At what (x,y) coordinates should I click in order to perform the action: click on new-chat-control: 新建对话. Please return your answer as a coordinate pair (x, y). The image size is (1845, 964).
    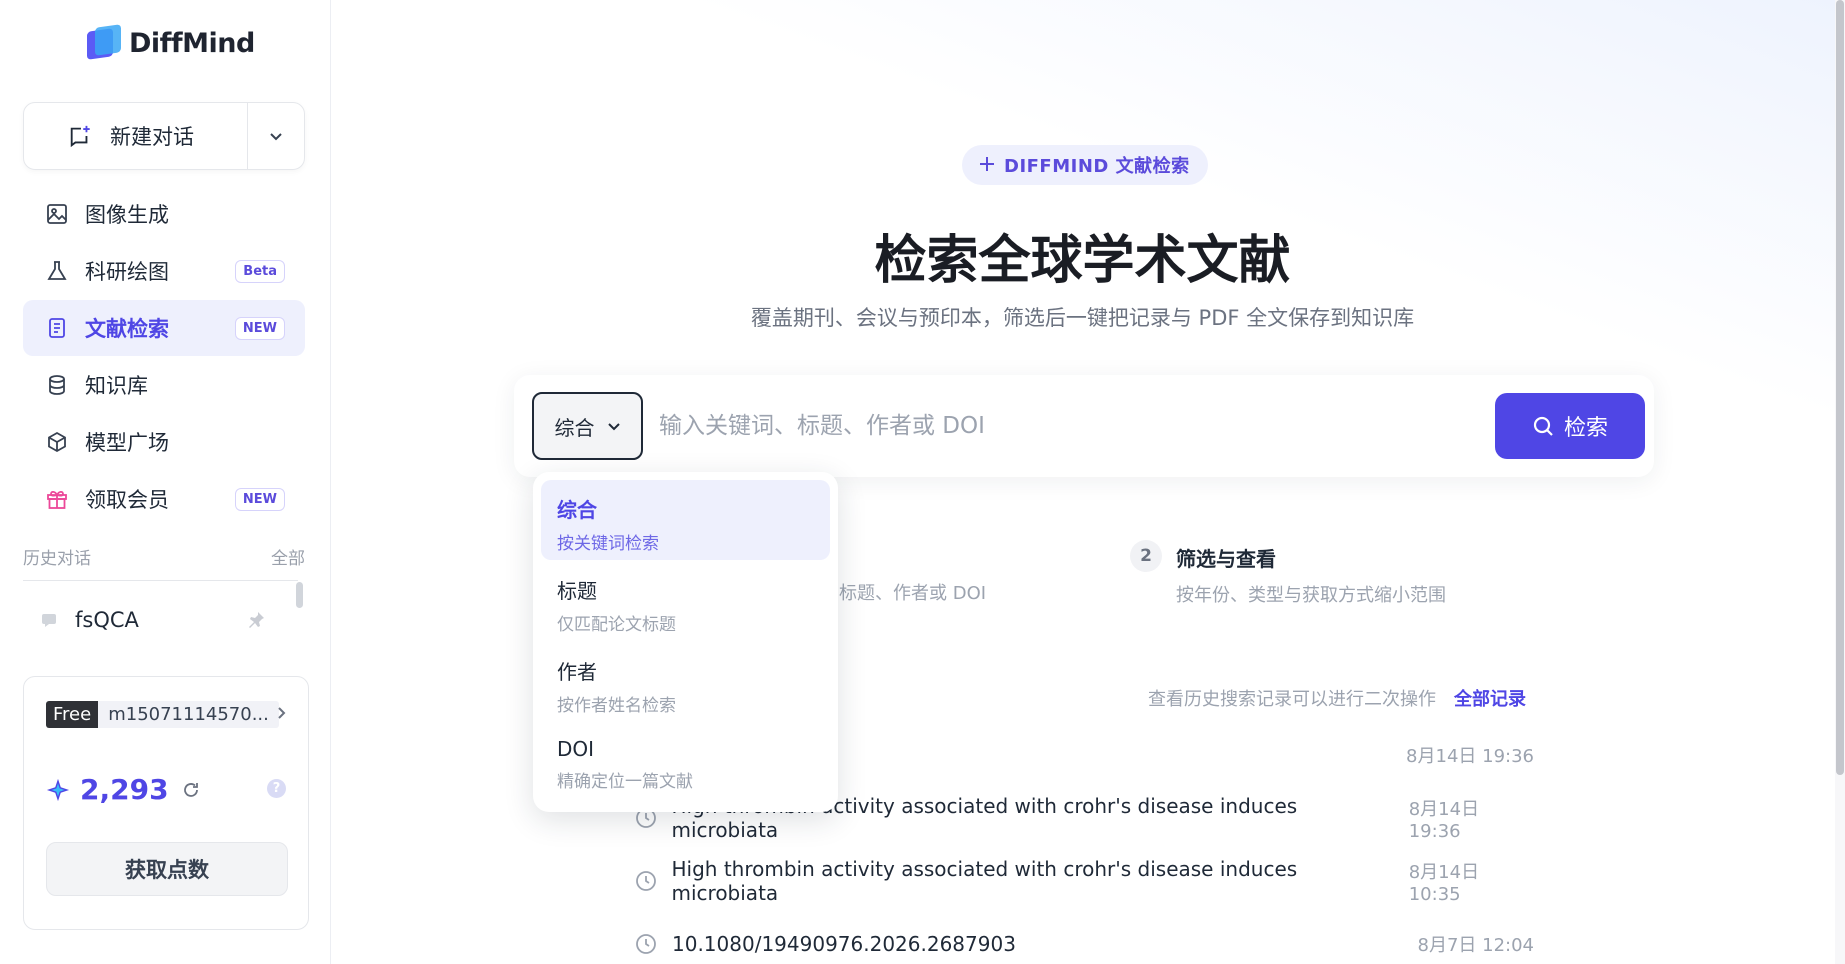
    Looking at the image, I should click on (164, 136).